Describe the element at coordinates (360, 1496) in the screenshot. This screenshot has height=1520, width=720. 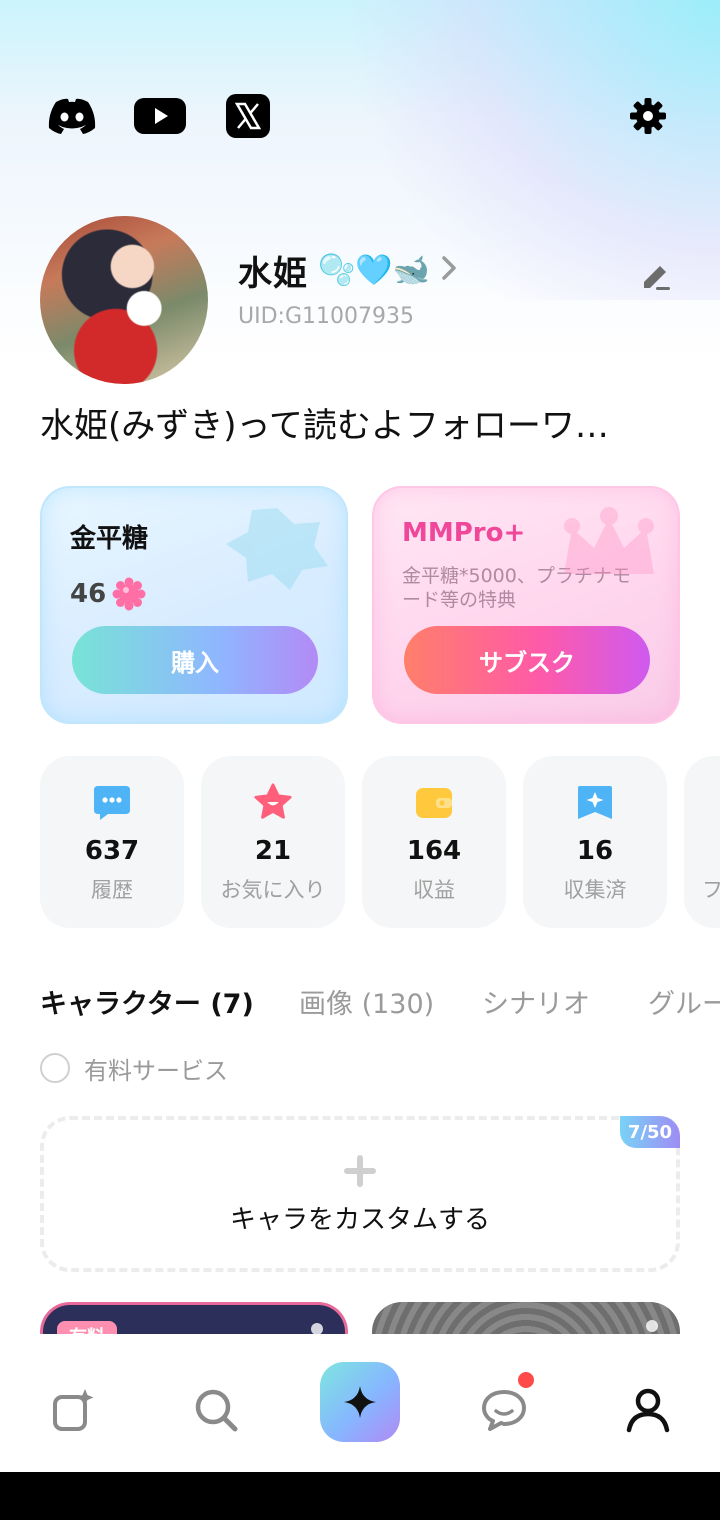
I see `system-navigation-bar` at that location.